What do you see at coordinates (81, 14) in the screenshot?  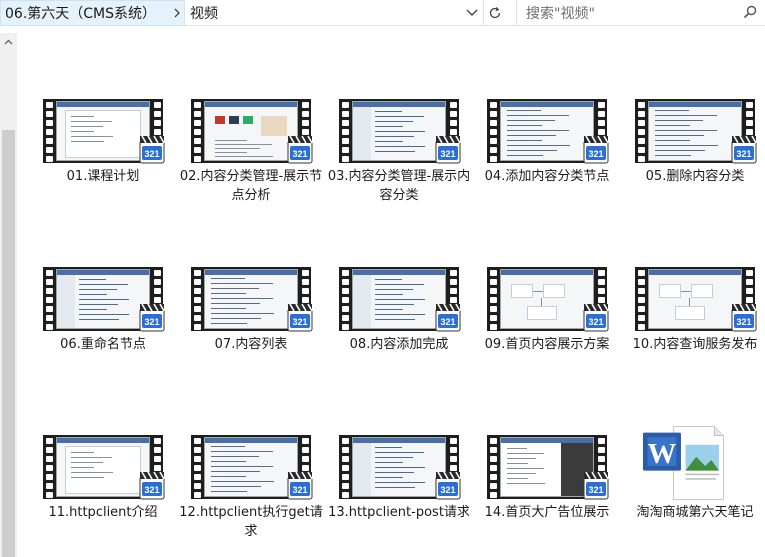 I see `breadcrumb-parent-label: 06.第六天（CMS系统）` at bounding box center [81, 14].